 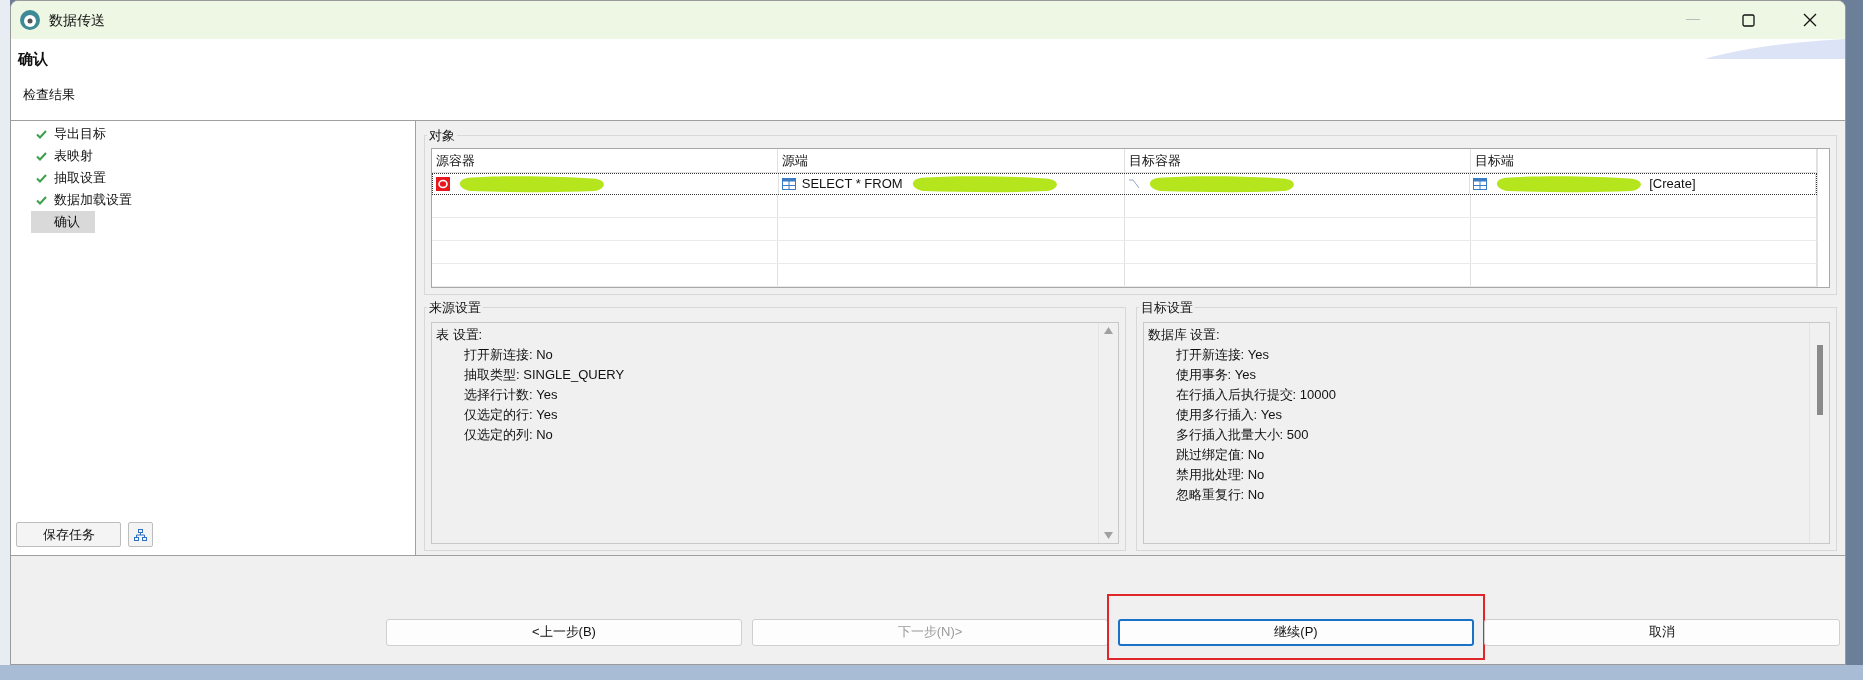 What do you see at coordinates (76, 134) in the screenshot?
I see `wizard-step: 导出目标` at bounding box center [76, 134].